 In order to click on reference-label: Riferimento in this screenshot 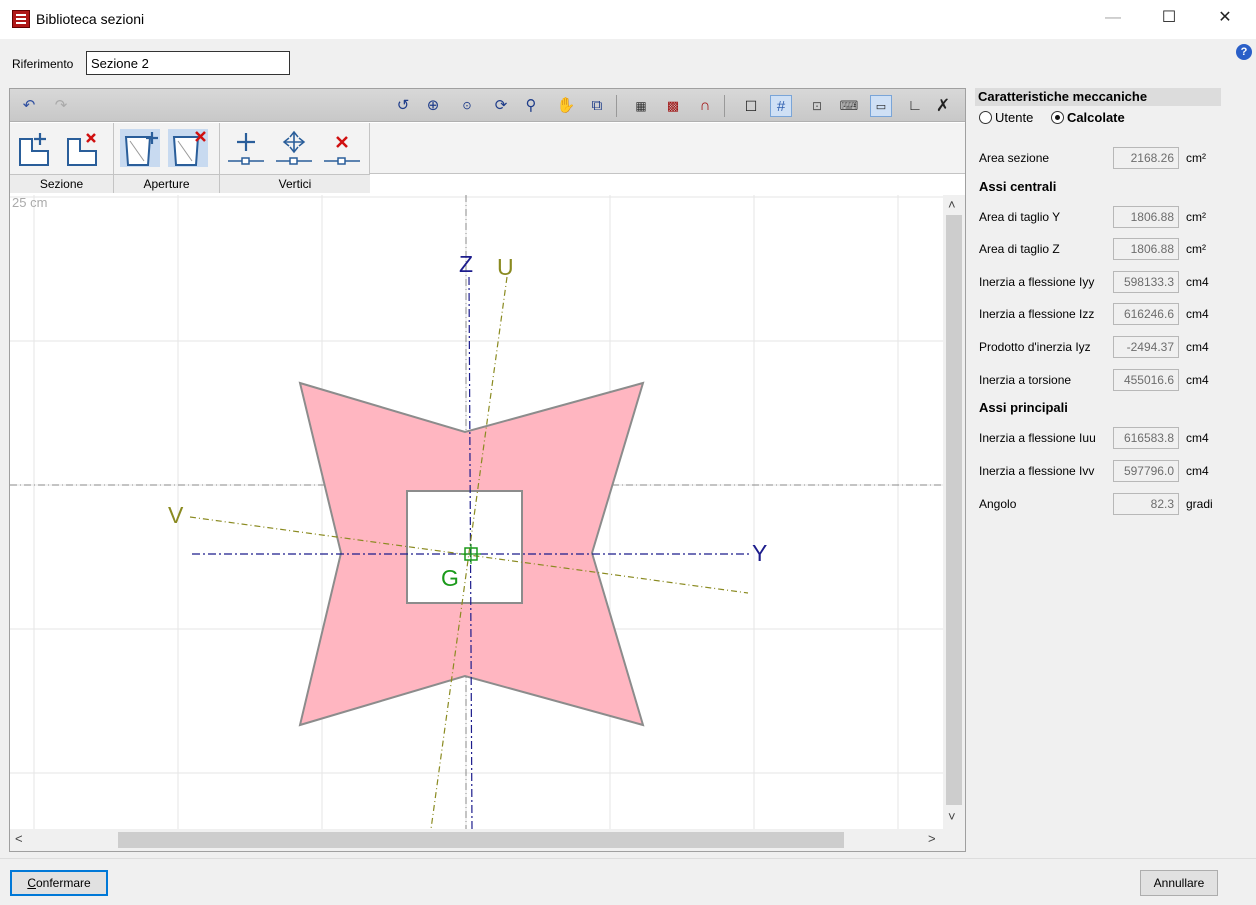, I will do `click(43, 64)`.